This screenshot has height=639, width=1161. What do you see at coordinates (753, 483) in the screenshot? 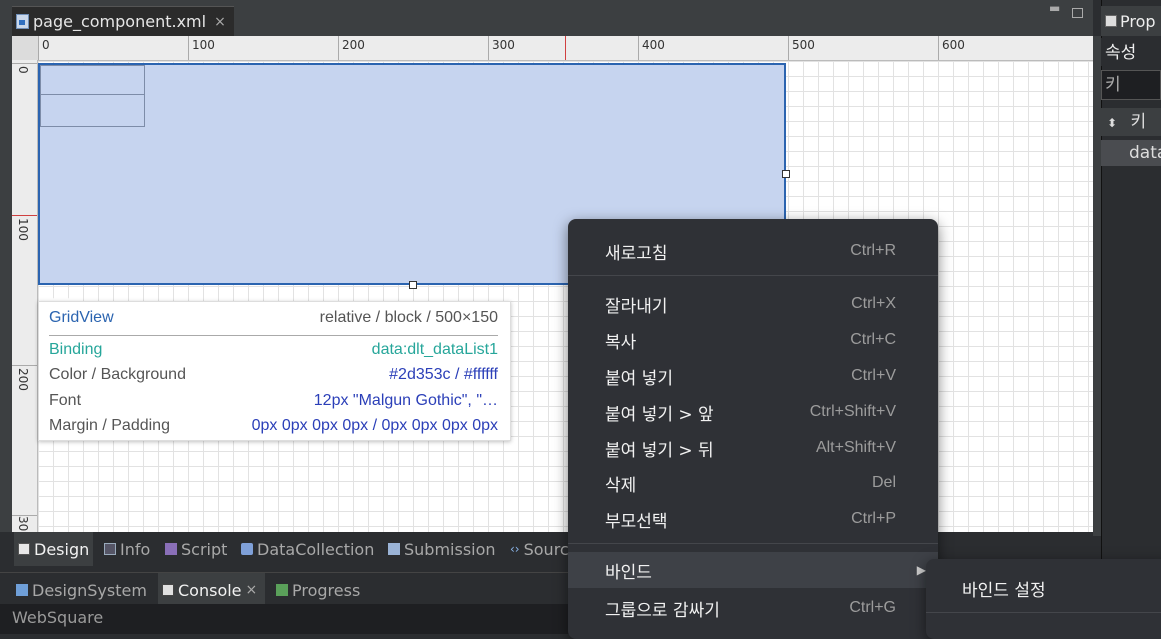
I see `menu-item-delete: 삭제 Del` at bounding box center [753, 483].